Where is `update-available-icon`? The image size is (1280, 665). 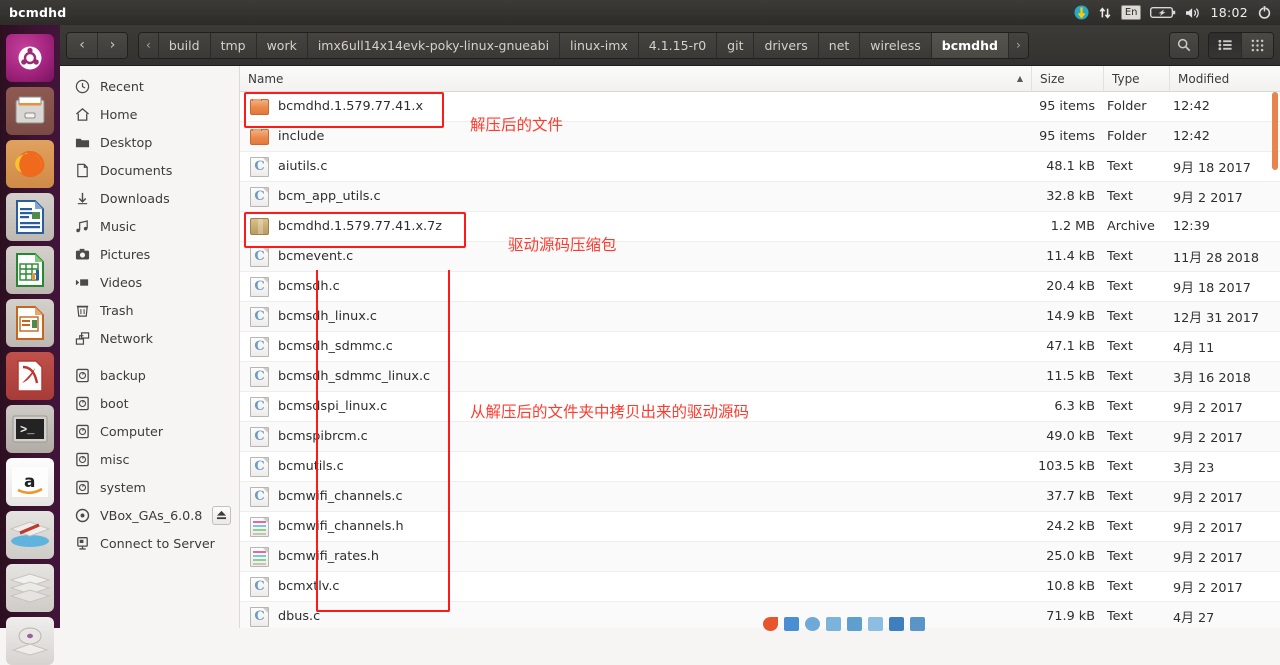
update-available-icon is located at coordinates (1081, 12).